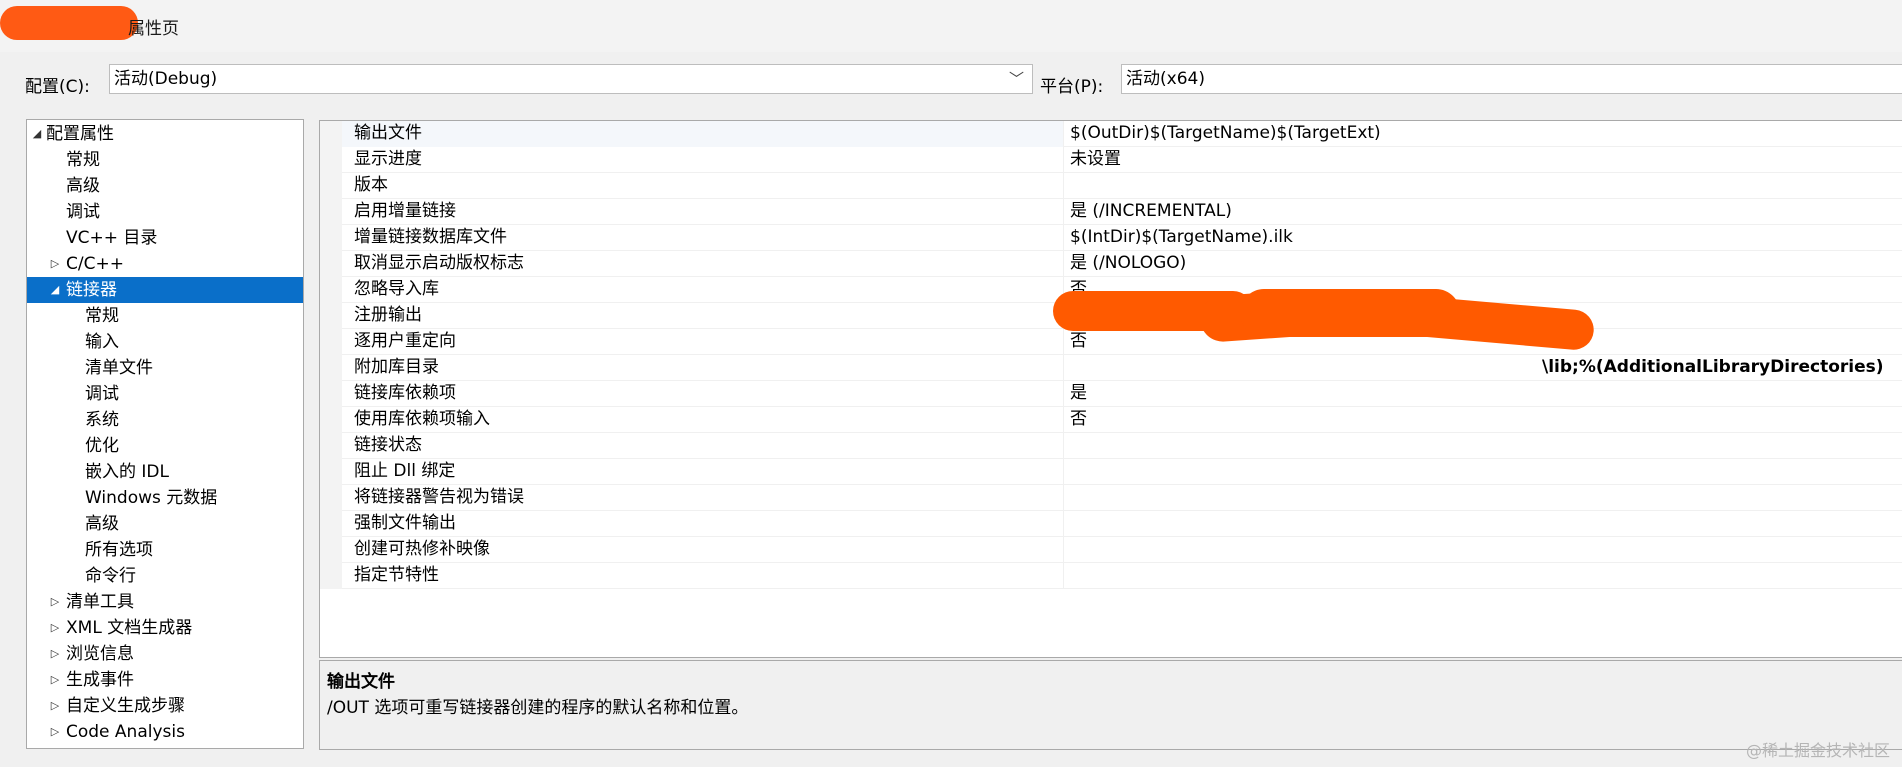  I want to click on property-value: 是 (/INCREMENTAL), so click(1151, 211).